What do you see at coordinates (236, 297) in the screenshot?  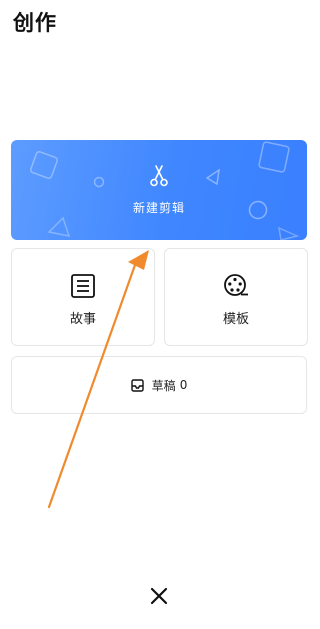 I see `template-tile: 模板` at bounding box center [236, 297].